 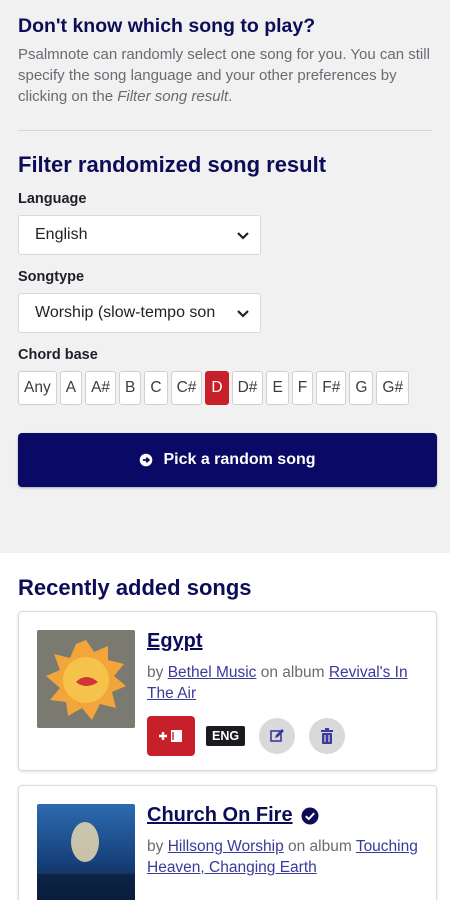 I want to click on pick-random-song-label: Pick a random song, so click(x=239, y=459).